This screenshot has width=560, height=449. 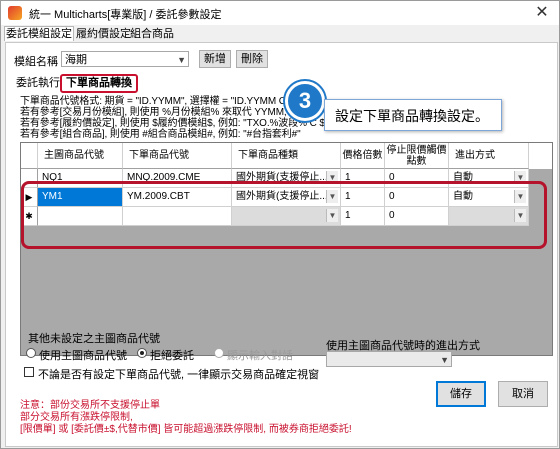 I want to click on delete-module-button: 刪除, so click(x=252, y=59).